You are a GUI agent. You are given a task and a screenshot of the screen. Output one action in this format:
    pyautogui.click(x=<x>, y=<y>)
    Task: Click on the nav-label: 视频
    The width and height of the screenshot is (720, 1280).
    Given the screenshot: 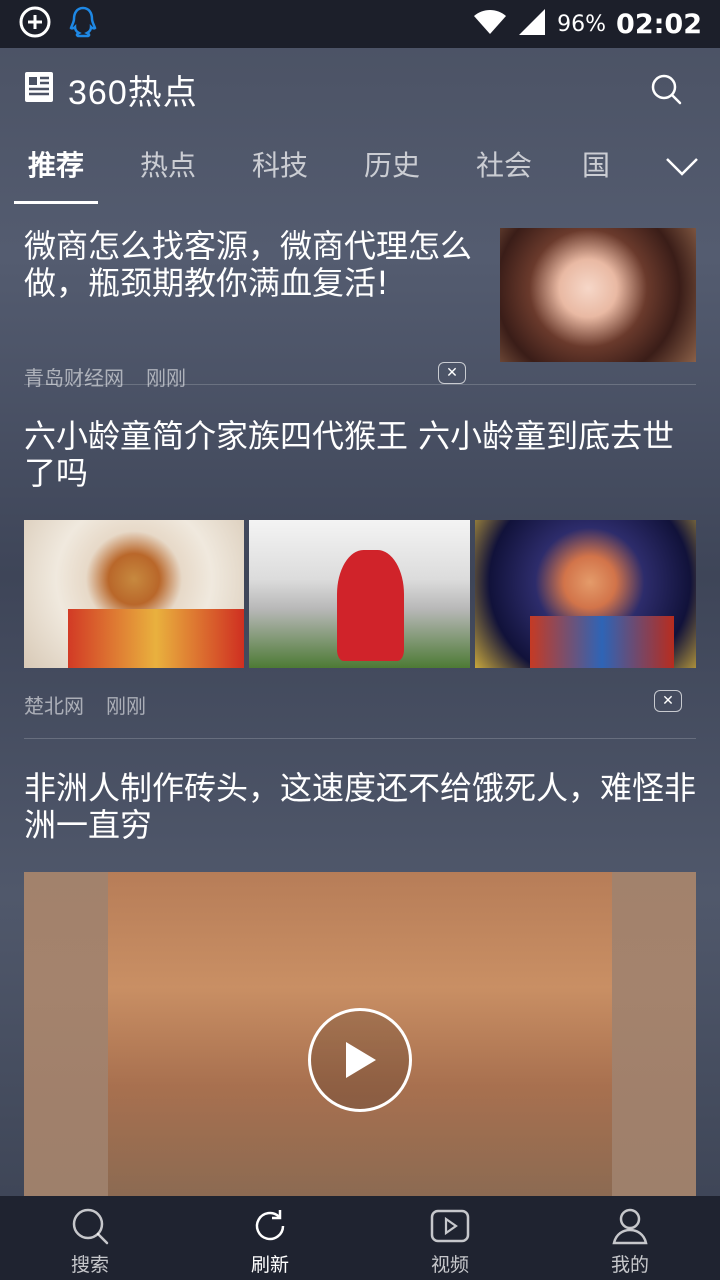 What is the action you would take?
    pyautogui.click(x=449, y=1265)
    